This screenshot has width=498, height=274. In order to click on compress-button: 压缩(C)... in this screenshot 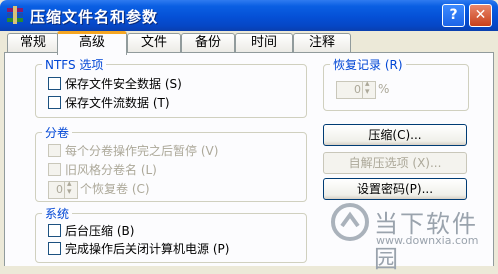, I will do `click(395, 135)`.